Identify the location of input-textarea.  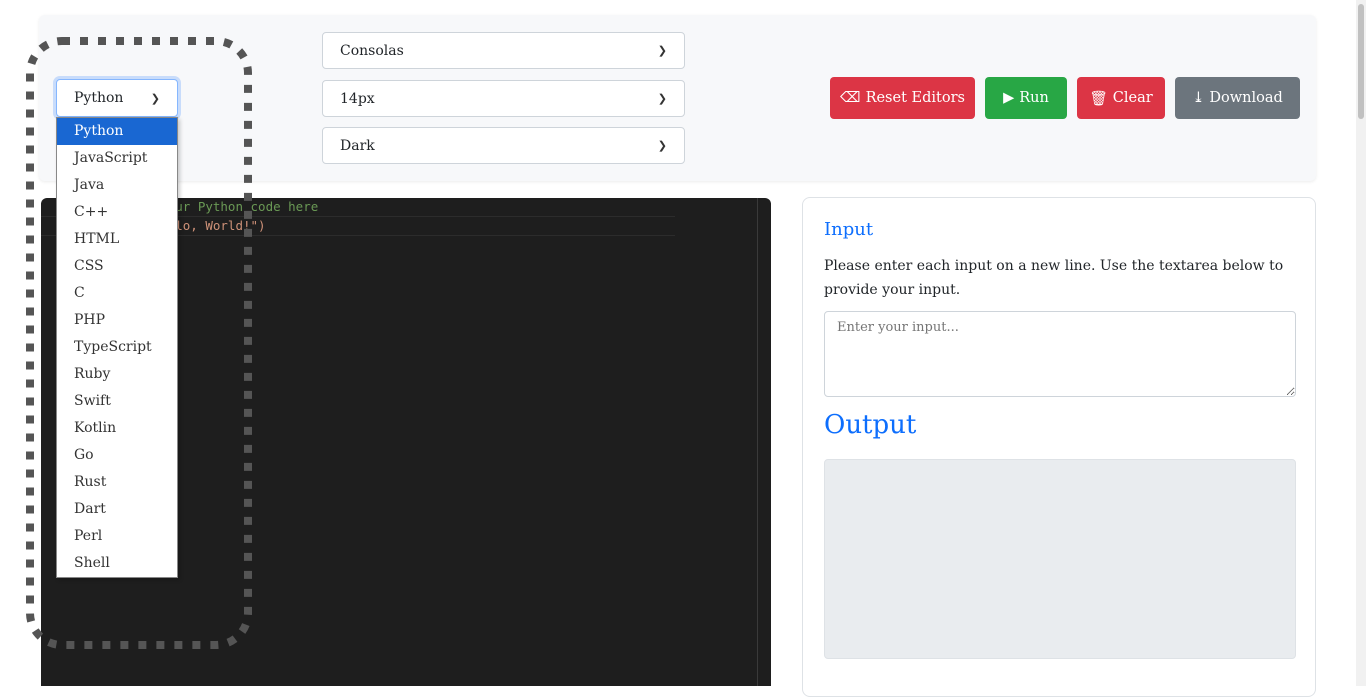
(1060, 354).